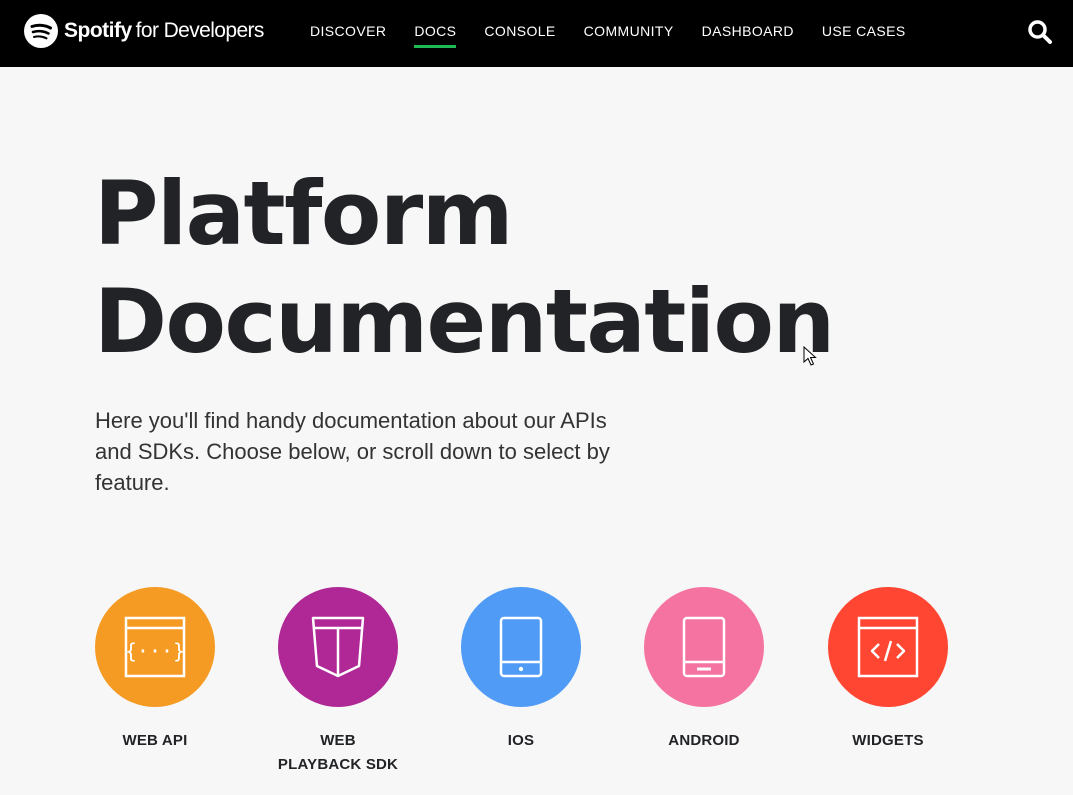 The height and width of the screenshot is (795, 1073). Describe the element at coordinates (435, 33) in the screenshot. I see `nav-docs: DOCS` at that location.